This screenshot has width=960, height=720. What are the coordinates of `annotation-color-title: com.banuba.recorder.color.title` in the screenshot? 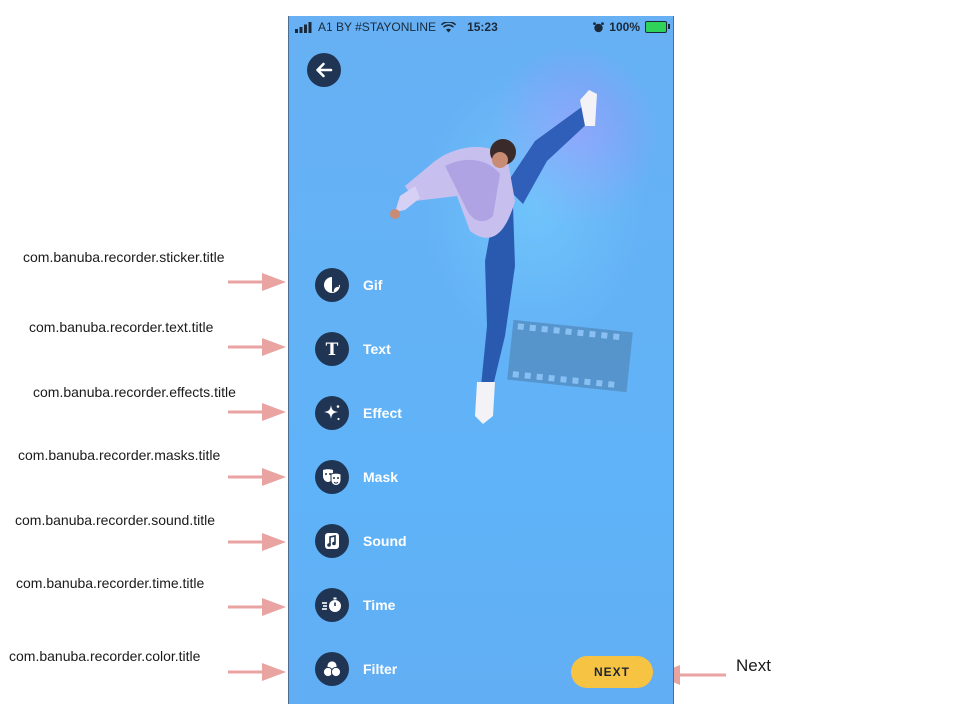 It's located at (105, 656).